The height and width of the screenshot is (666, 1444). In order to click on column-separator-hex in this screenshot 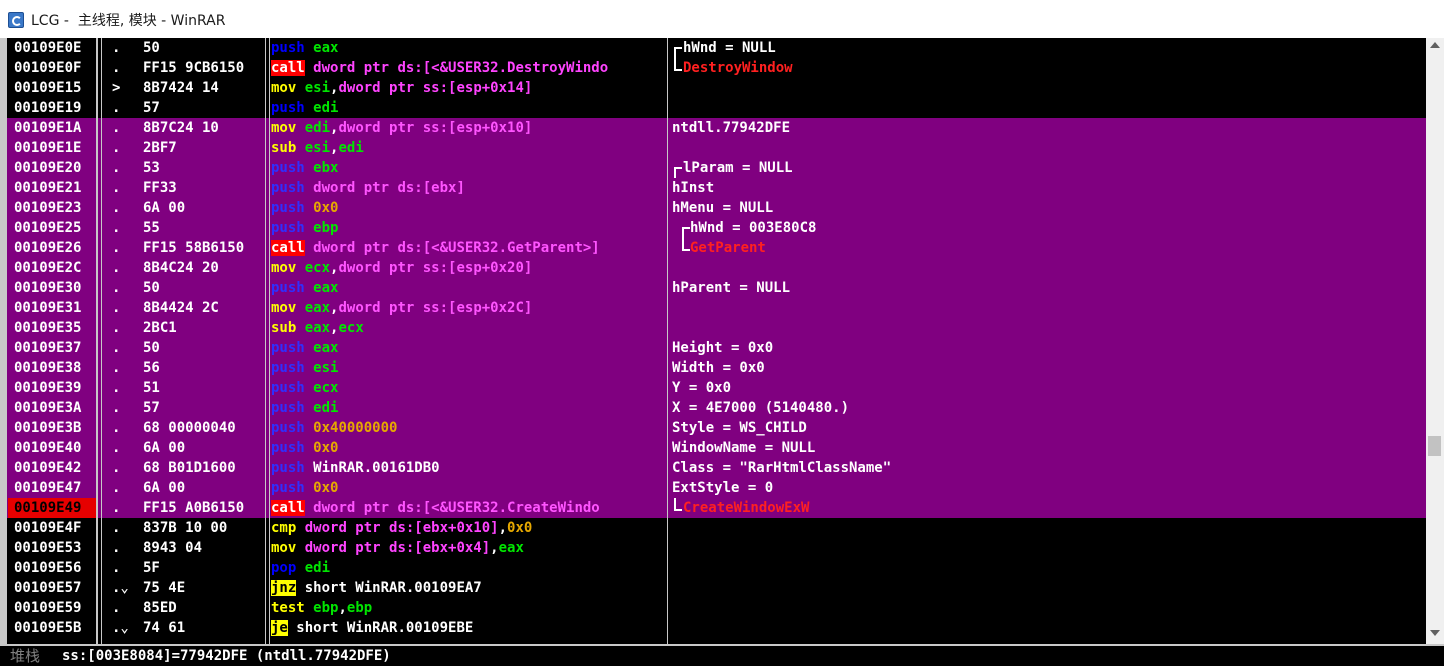, I will do `click(265, 341)`.